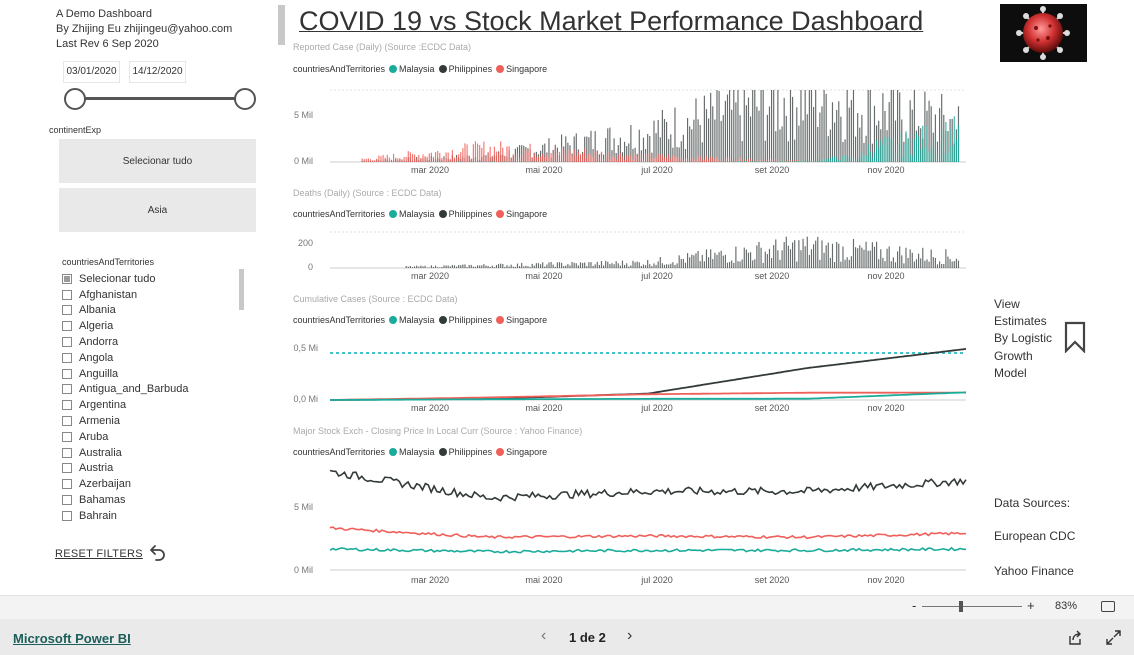 The image size is (1134, 655). What do you see at coordinates (961, 606) in the screenshot?
I see `zoom-slider-handle` at bounding box center [961, 606].